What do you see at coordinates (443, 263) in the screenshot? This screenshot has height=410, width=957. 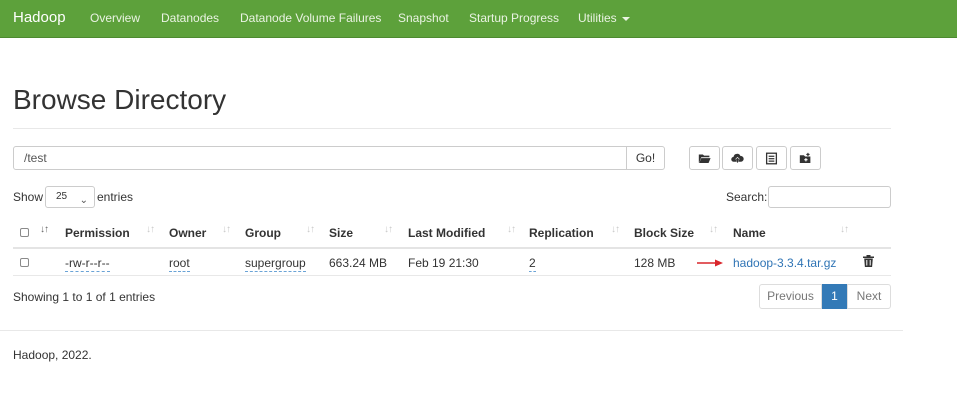 I see `file-last-modified: Feb 19 21:30` at bounding box center [443, 263].